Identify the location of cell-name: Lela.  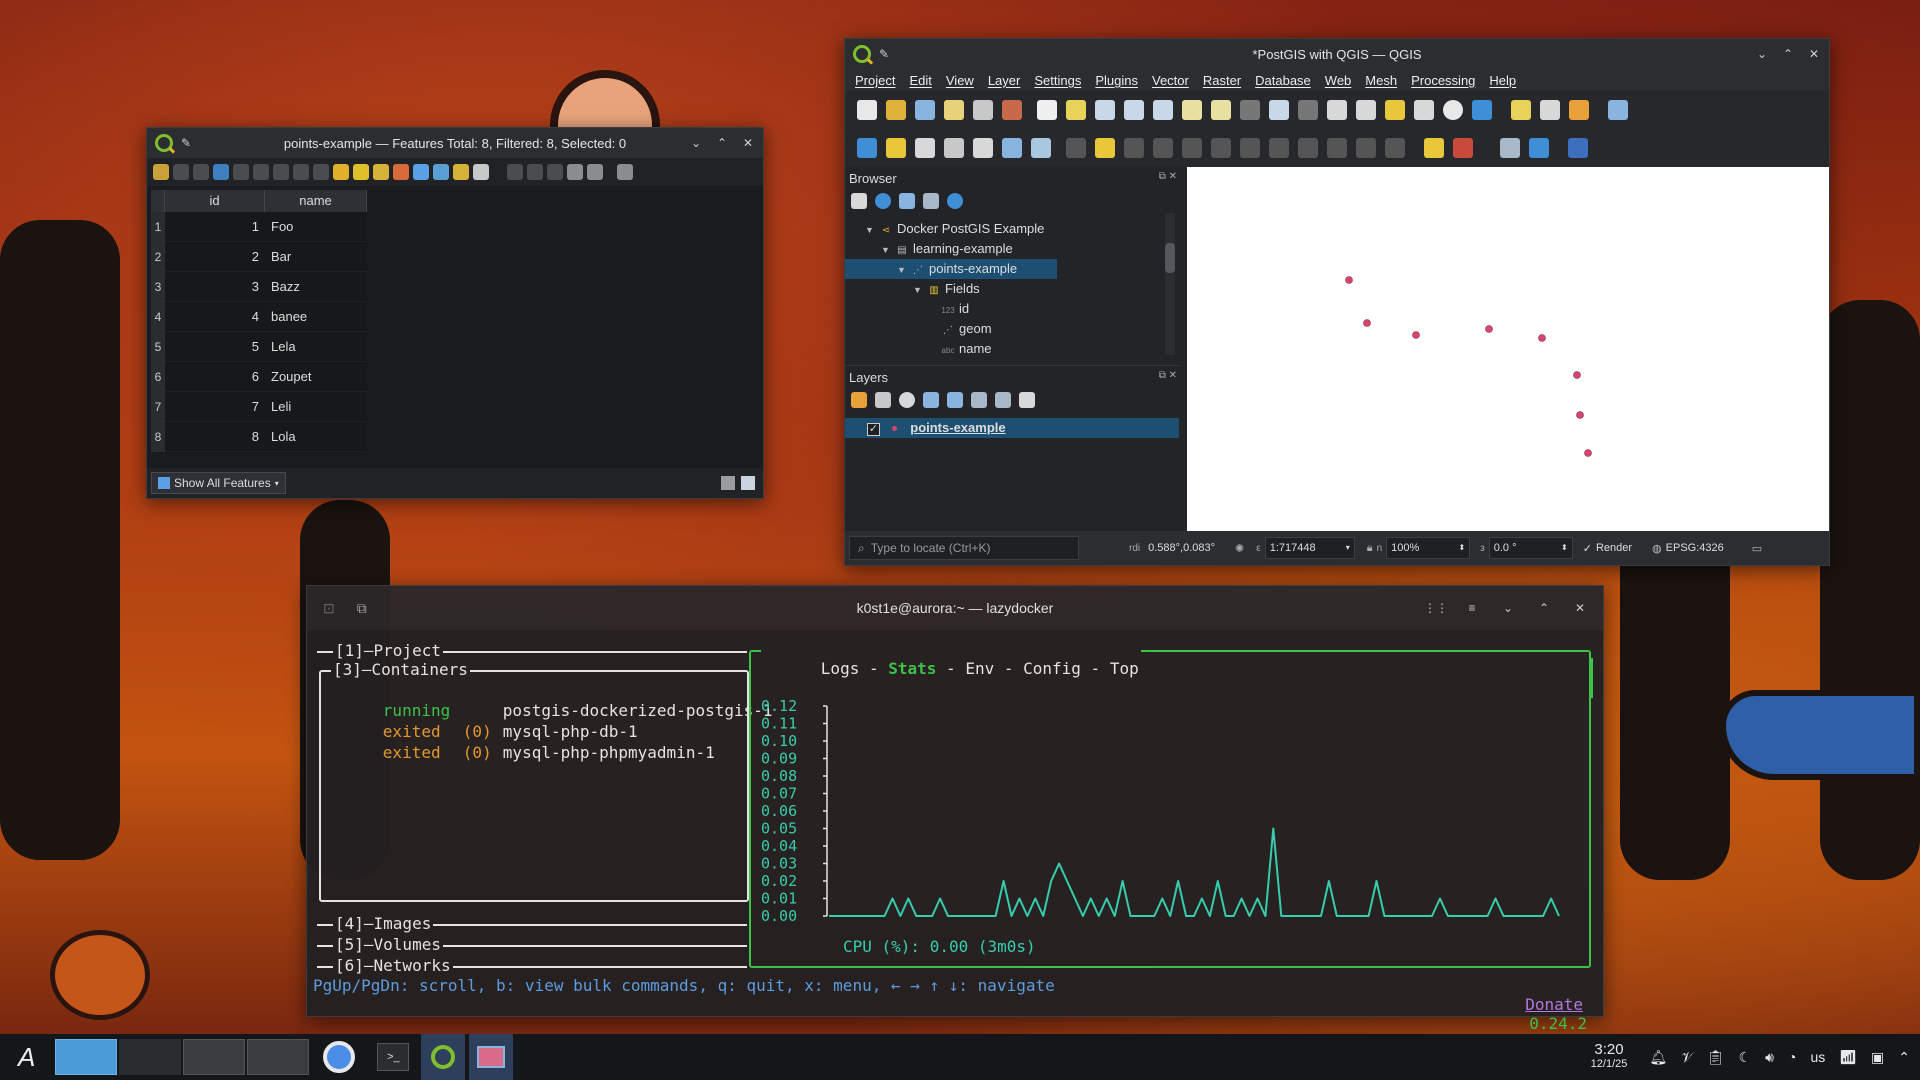
(316, 347).